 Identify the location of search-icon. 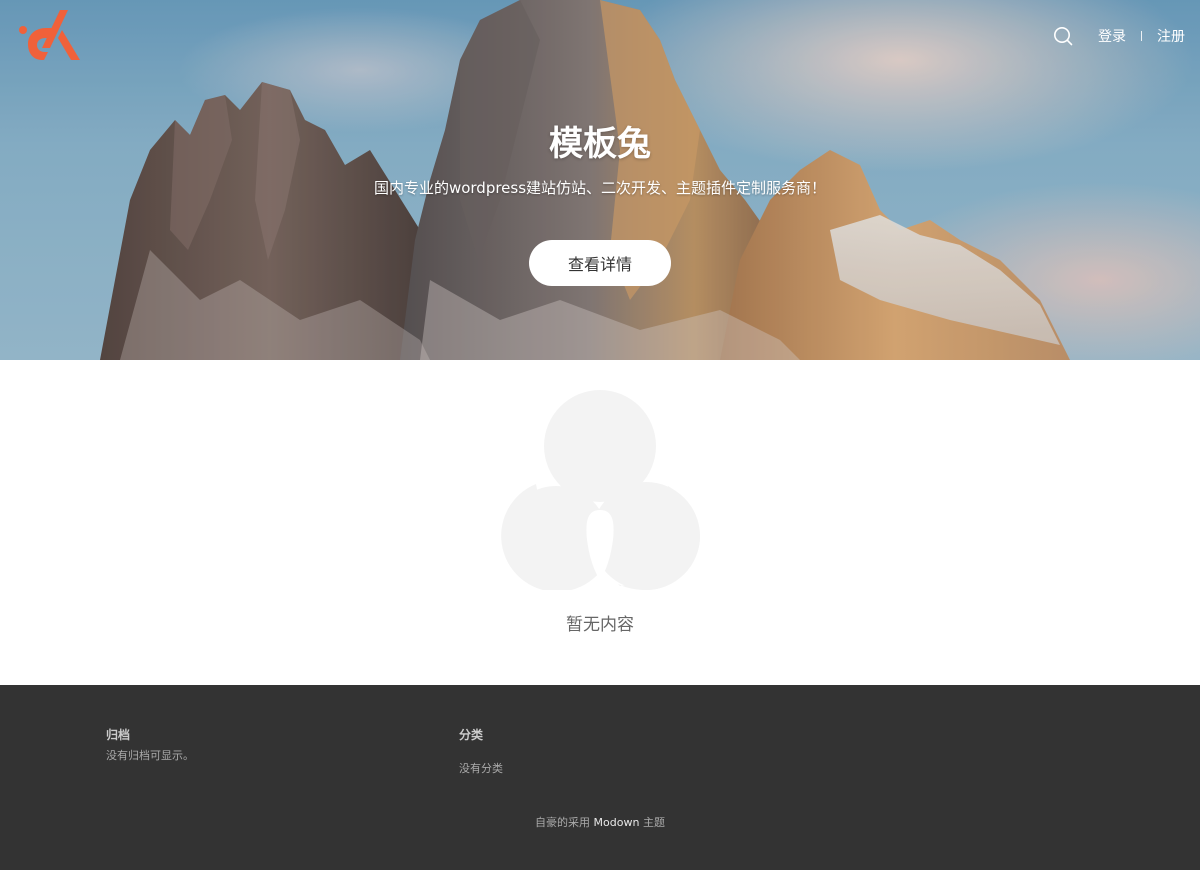
(1063, 36).